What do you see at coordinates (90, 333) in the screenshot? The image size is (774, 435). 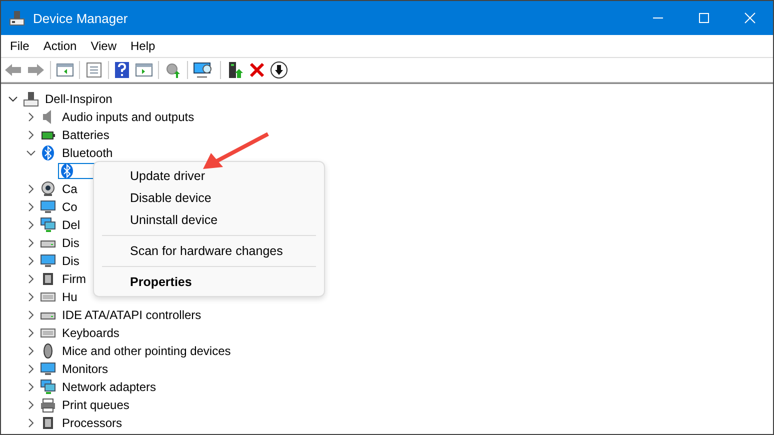 I see `tree-item: Keyboards` at bounding box center [90, 333].